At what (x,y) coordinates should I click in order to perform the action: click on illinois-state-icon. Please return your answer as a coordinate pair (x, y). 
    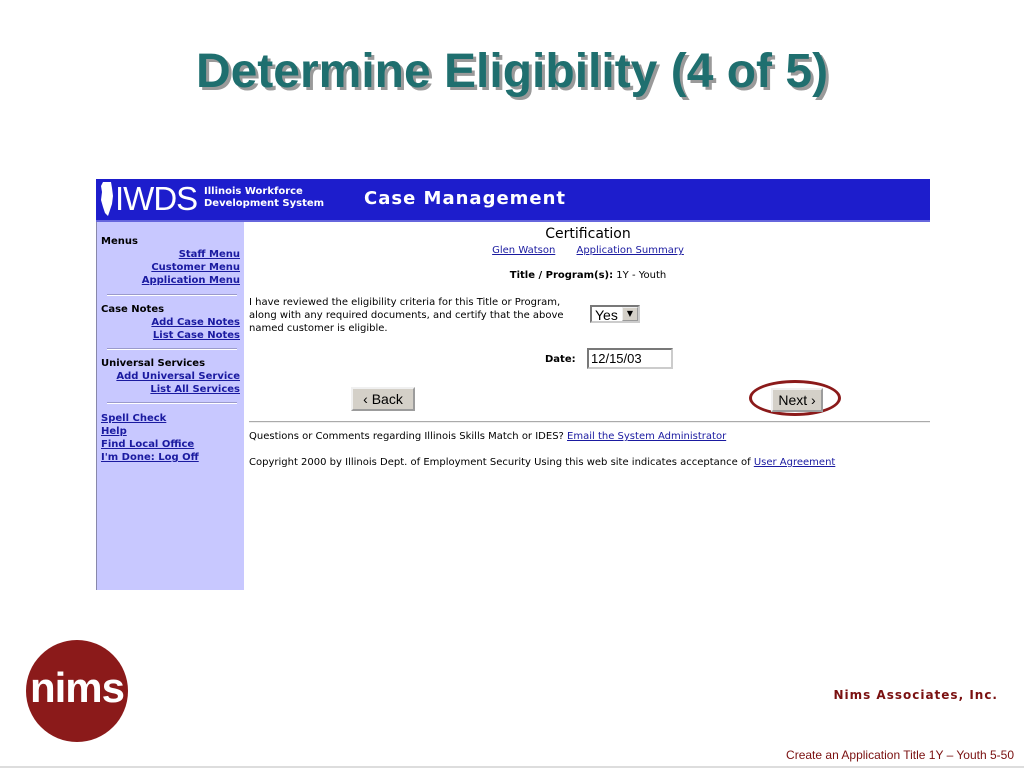
    Looking at the image, I should click on (107, 199).